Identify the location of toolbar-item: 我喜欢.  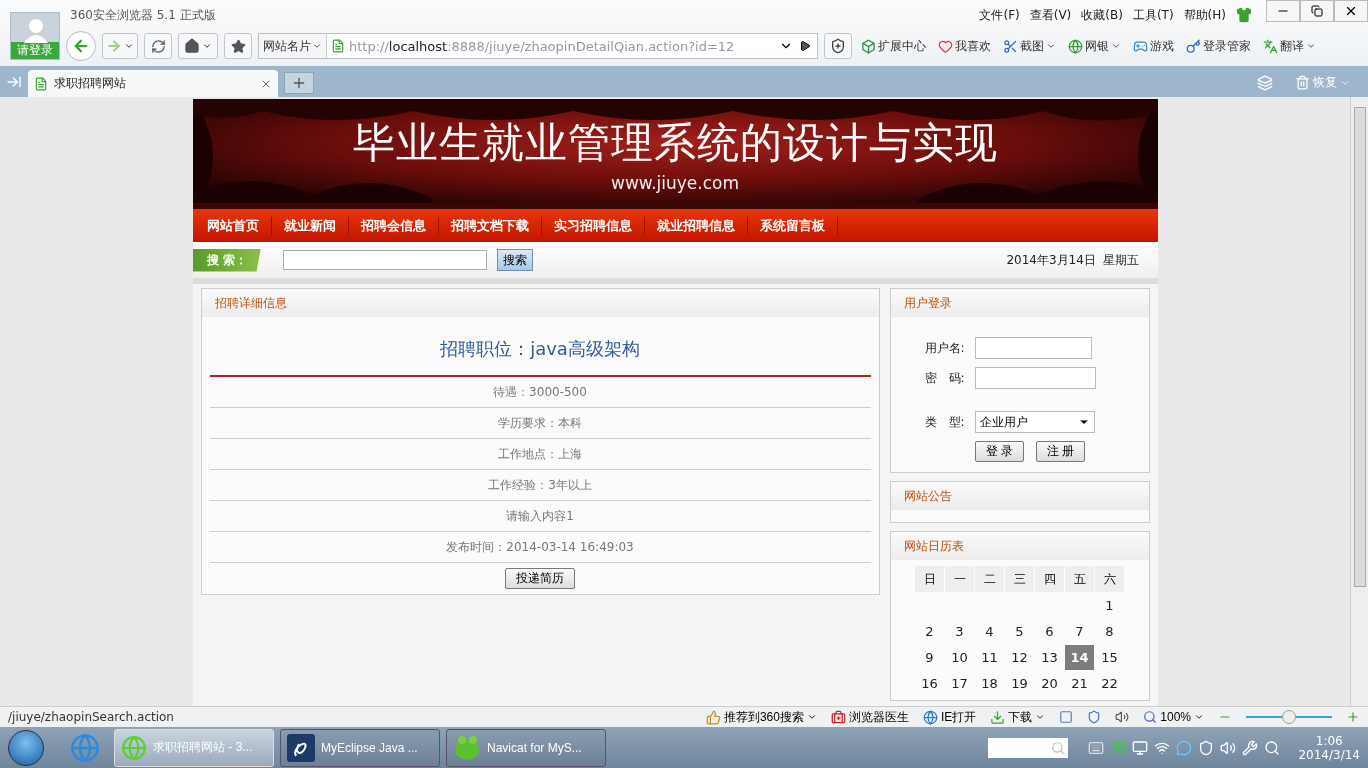
(964, 46).